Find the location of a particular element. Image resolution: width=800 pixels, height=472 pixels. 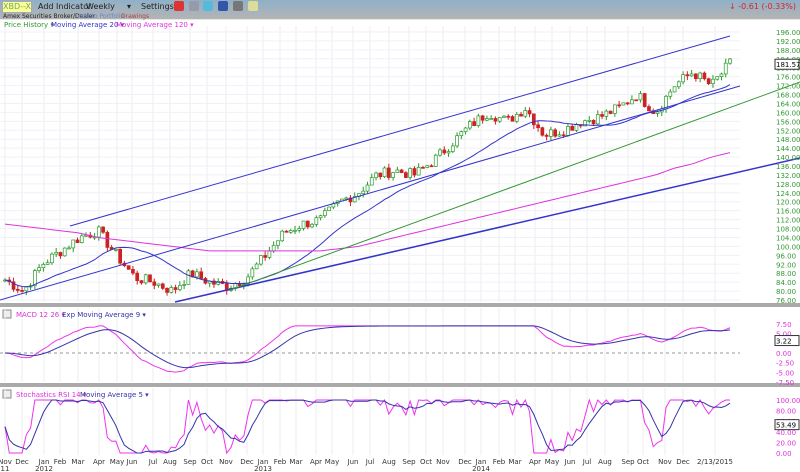

x-tick-label: Dec is located at coordinates (683, 462).